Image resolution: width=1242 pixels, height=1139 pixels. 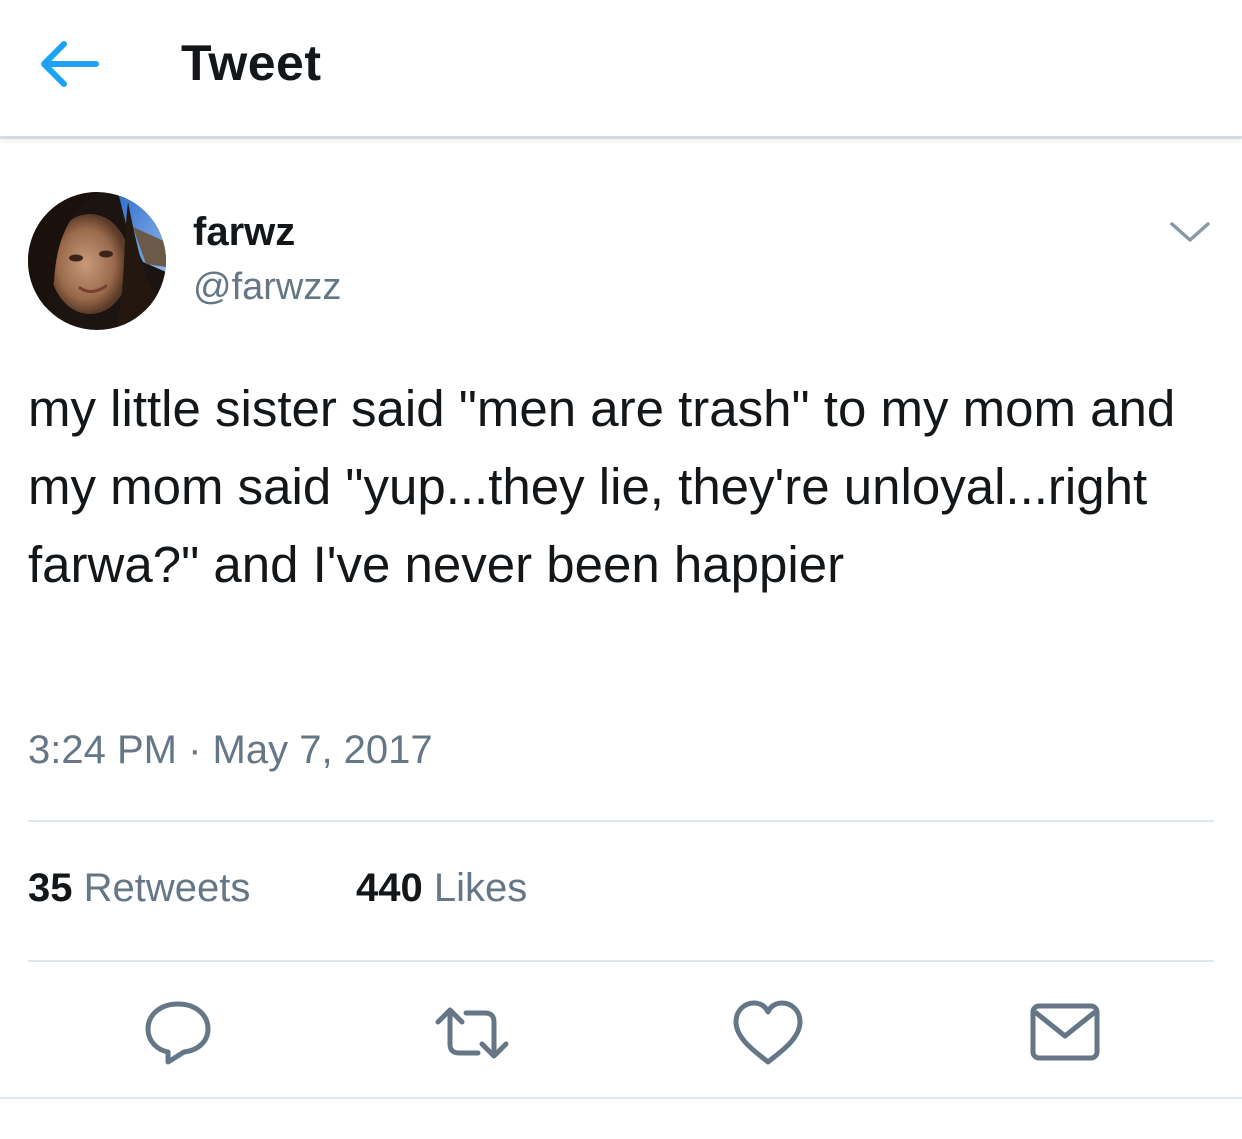 I want to click on more-options-button, so click(x=1190, y=232).